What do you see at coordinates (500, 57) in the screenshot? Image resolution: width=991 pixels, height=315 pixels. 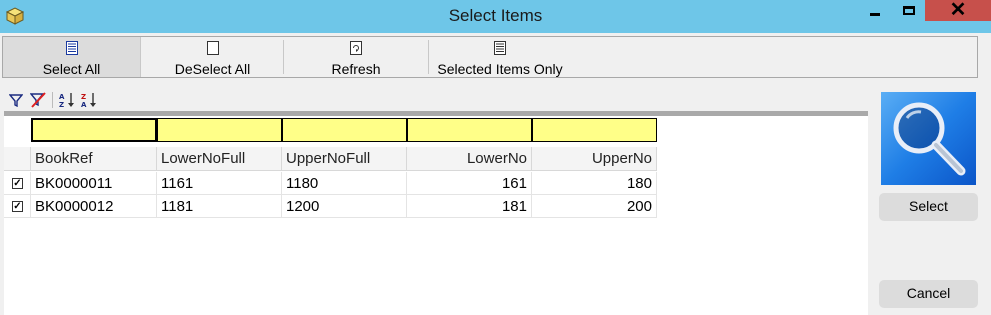 I see `selected-items-only-button: Selected Items Only` at bounding box center [500, 57].